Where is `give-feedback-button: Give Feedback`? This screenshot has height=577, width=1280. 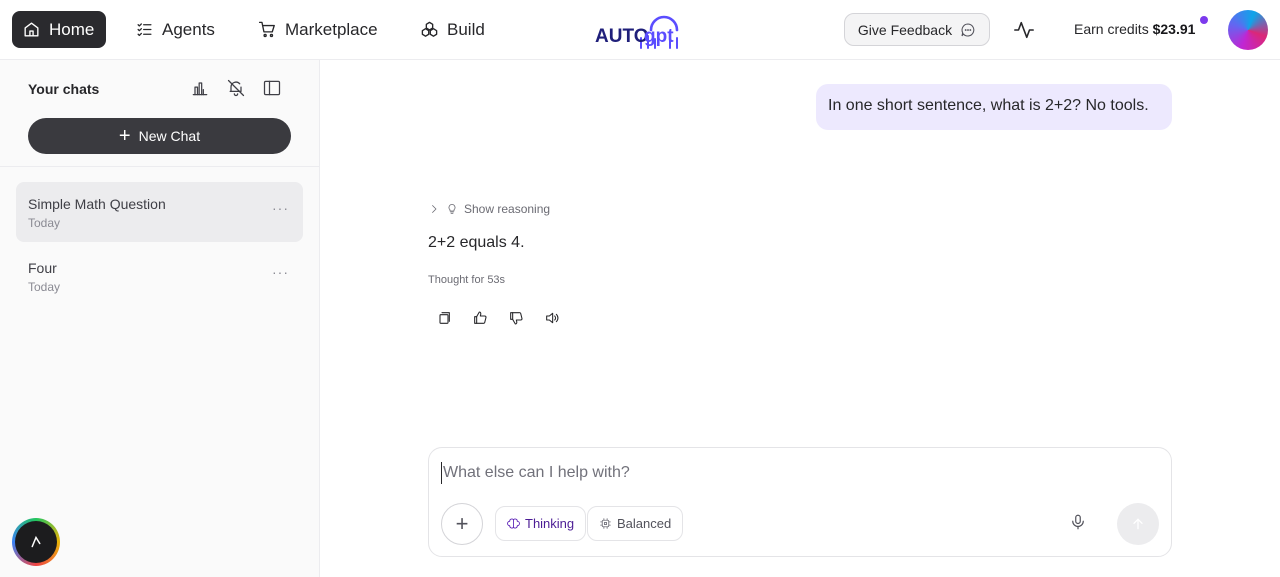
give-feedback-button: Give Feedback is located at coordinates (917, 29).